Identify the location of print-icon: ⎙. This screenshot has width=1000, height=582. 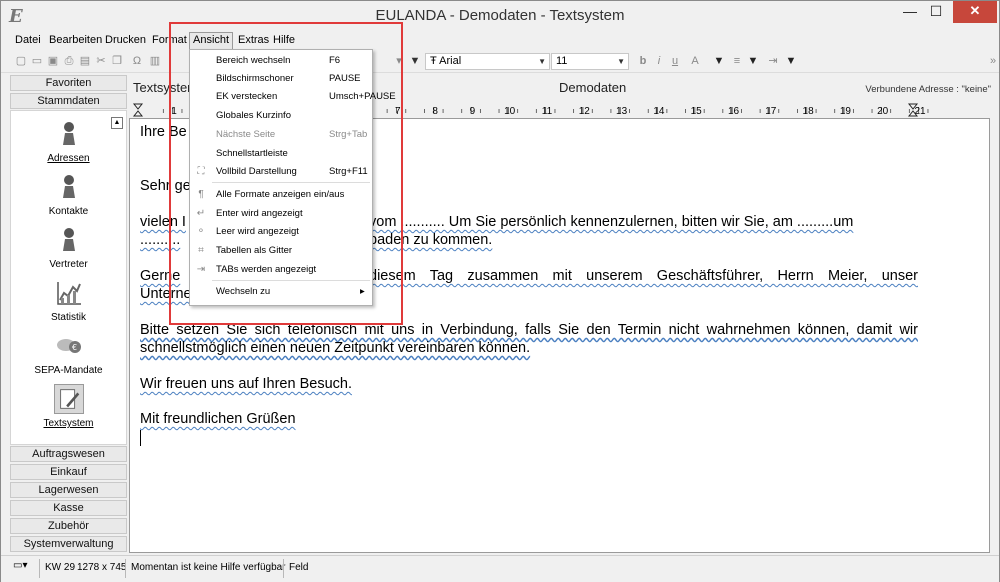
(69, 61).